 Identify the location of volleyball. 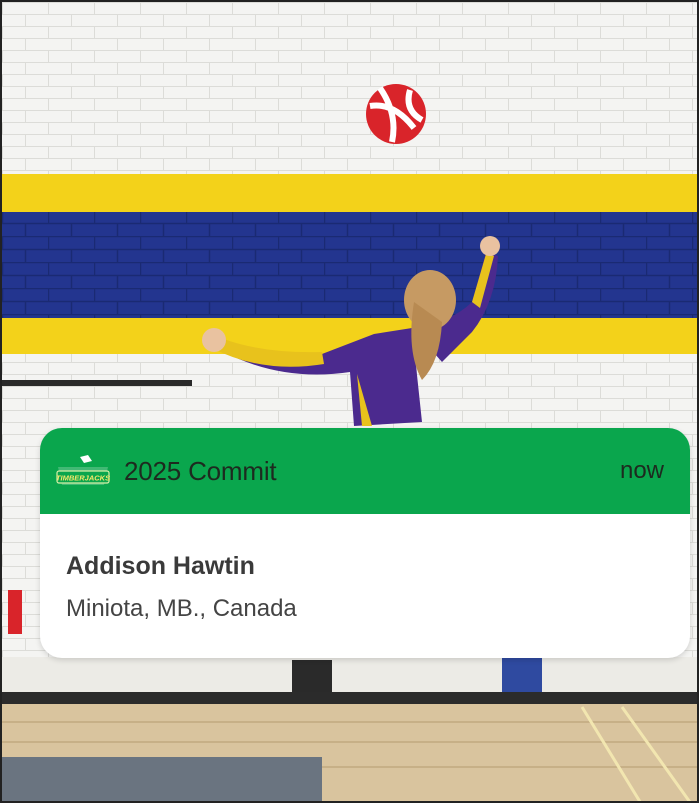
(396, 114).